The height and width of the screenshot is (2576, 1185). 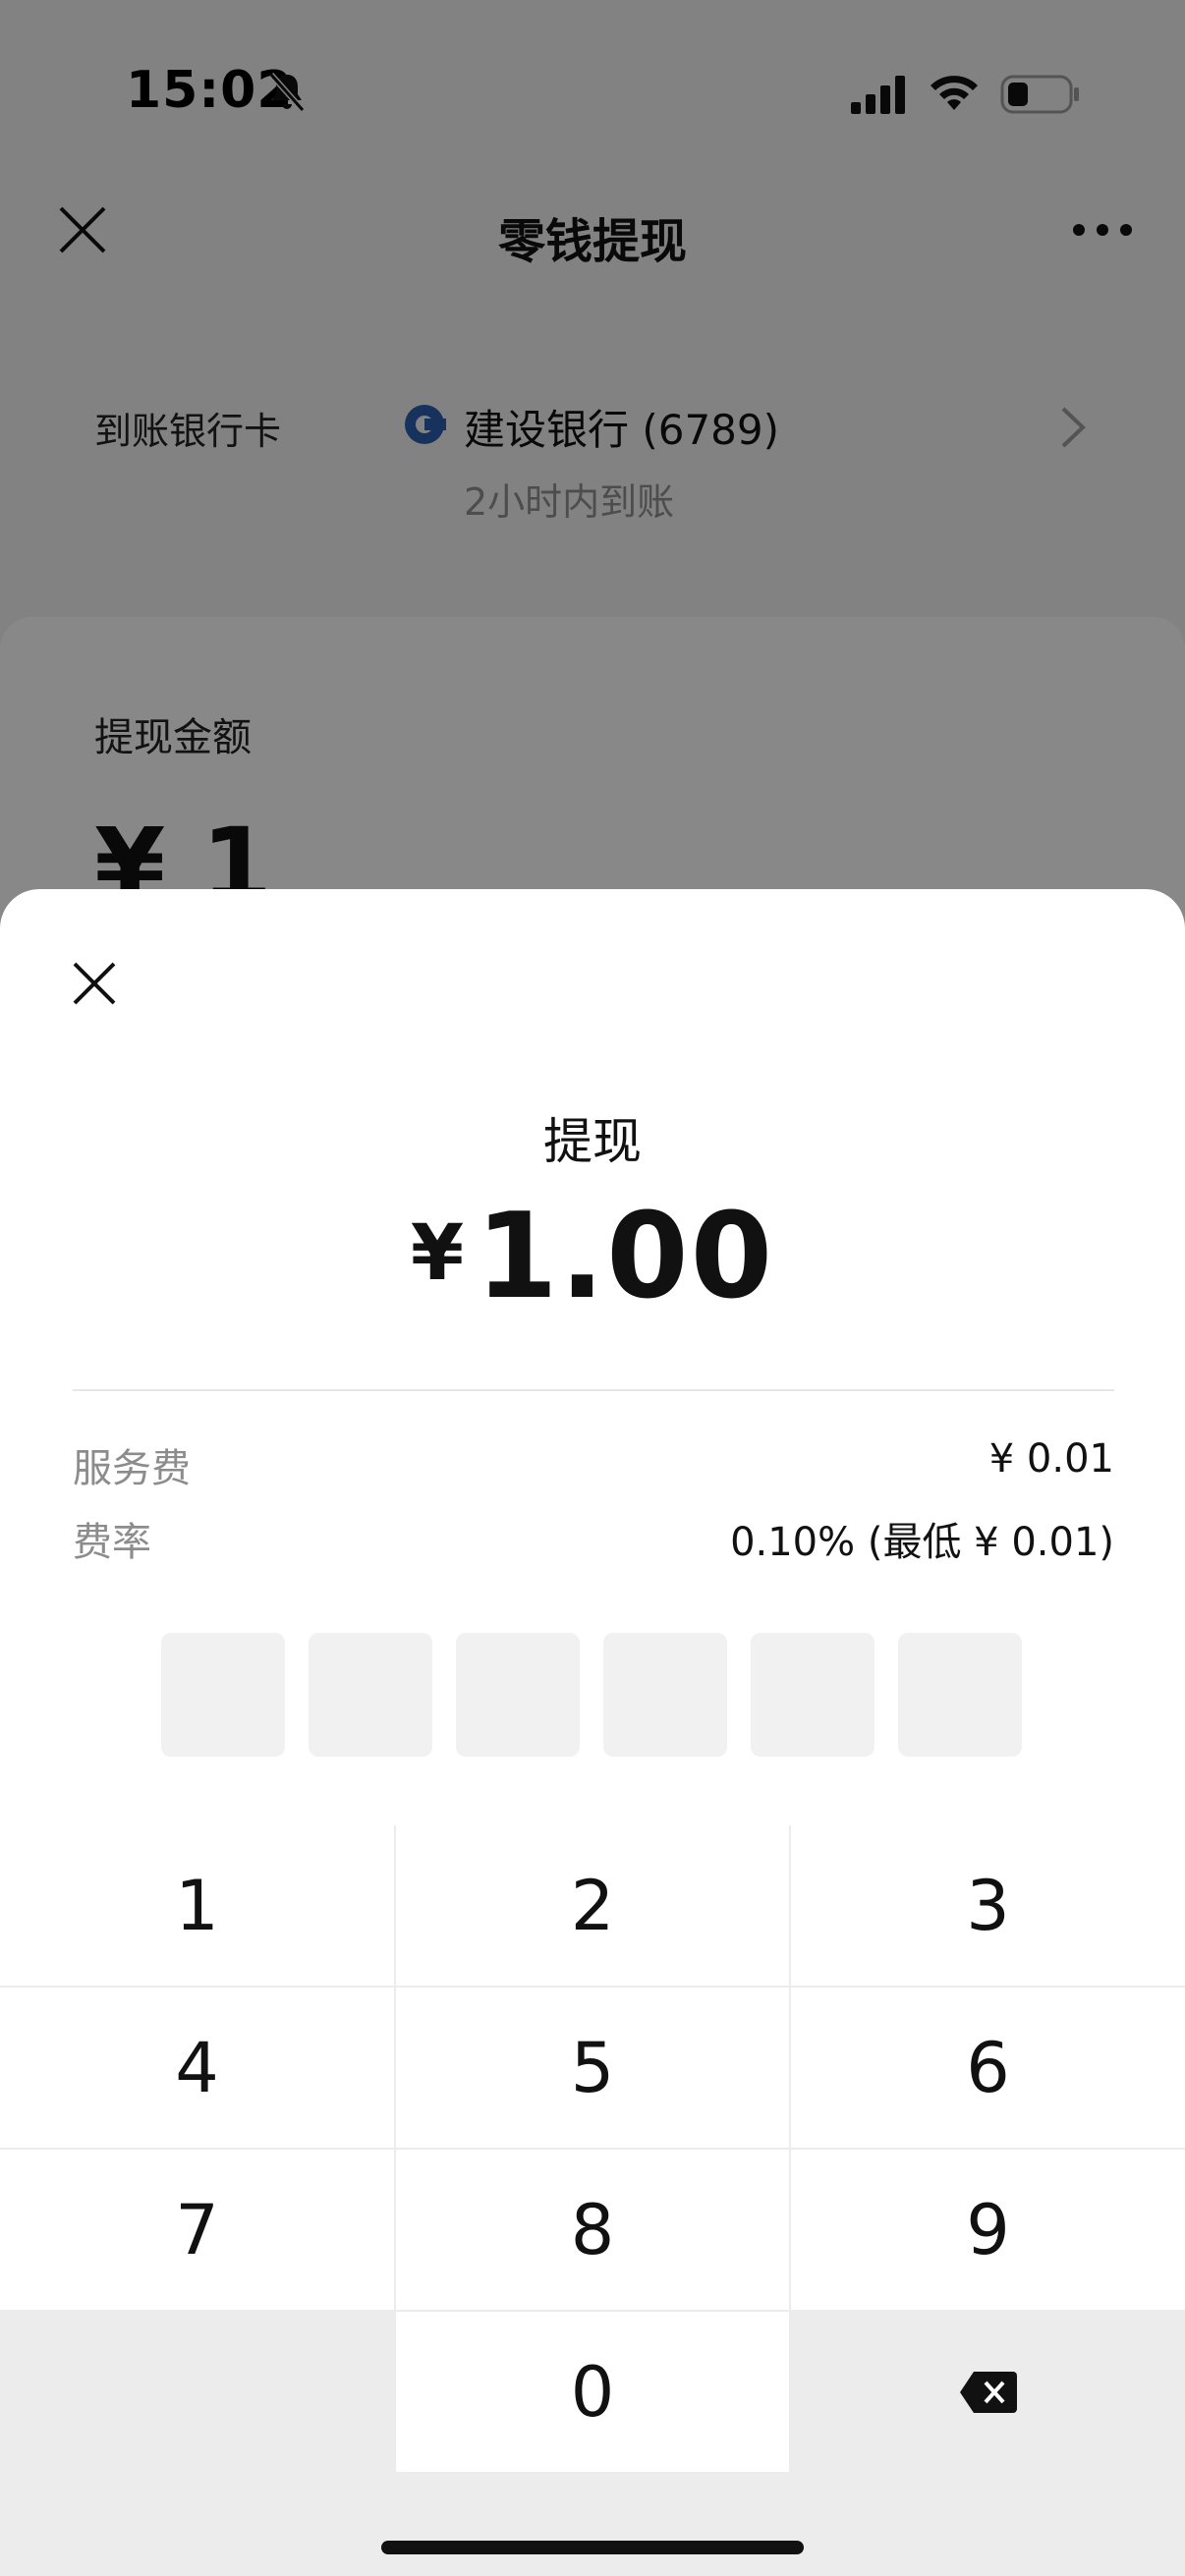 I want to click on rate-label: 费率, so click(x=112, y=1542).